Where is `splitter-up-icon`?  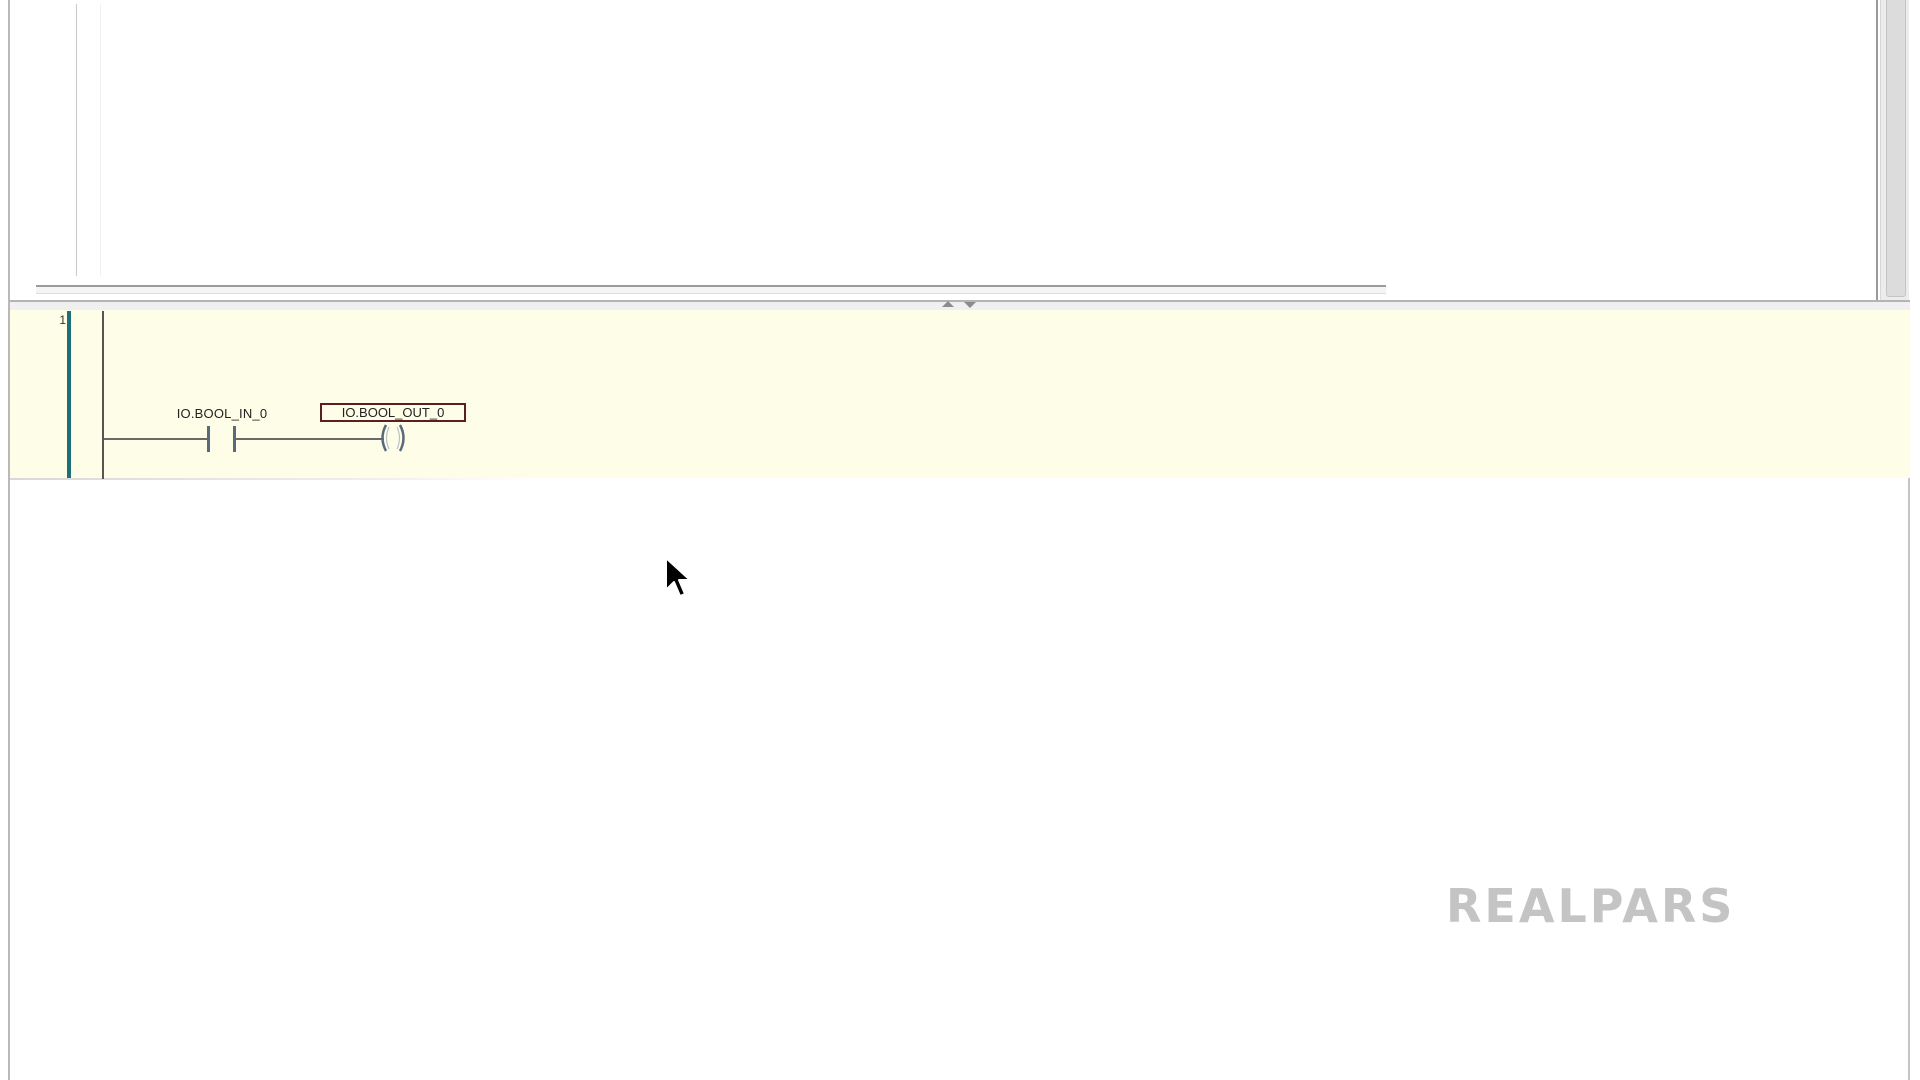 splitter-up-icon is located at coordinates (948, 304).